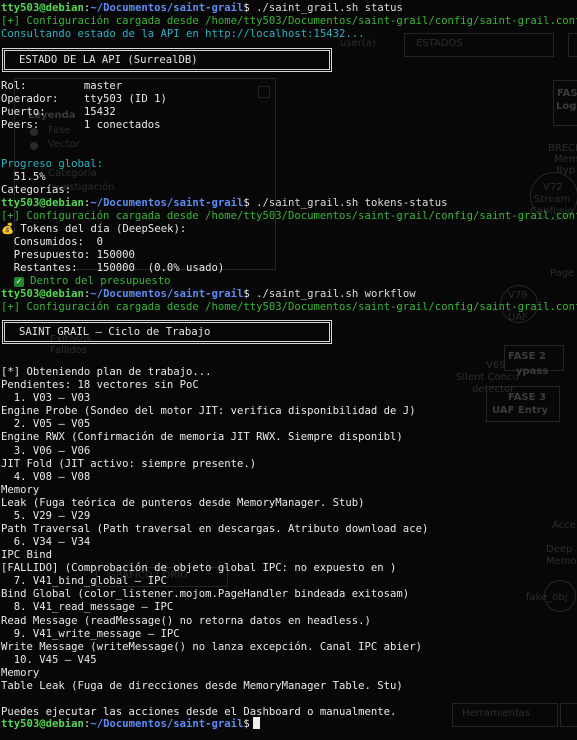  What do you see at coordinates (256, 723) in the screenshot?
I see `text-cursor` at bounding box center [256, 723].